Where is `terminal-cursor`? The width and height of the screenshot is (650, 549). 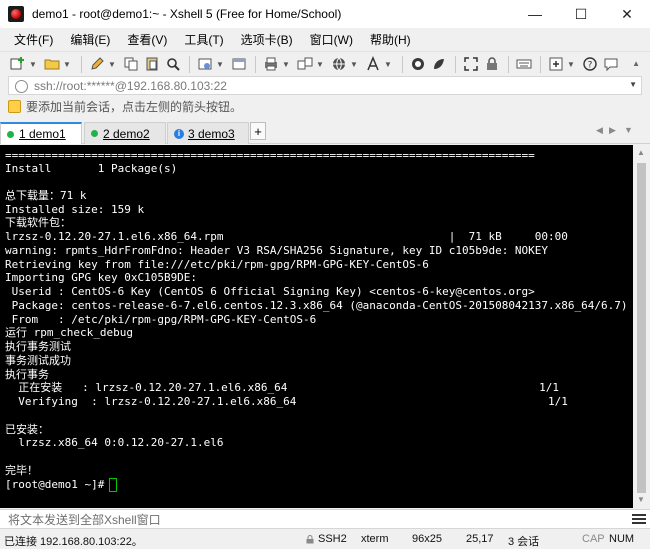 terminal-cursor is located at coordinates (113, 485).